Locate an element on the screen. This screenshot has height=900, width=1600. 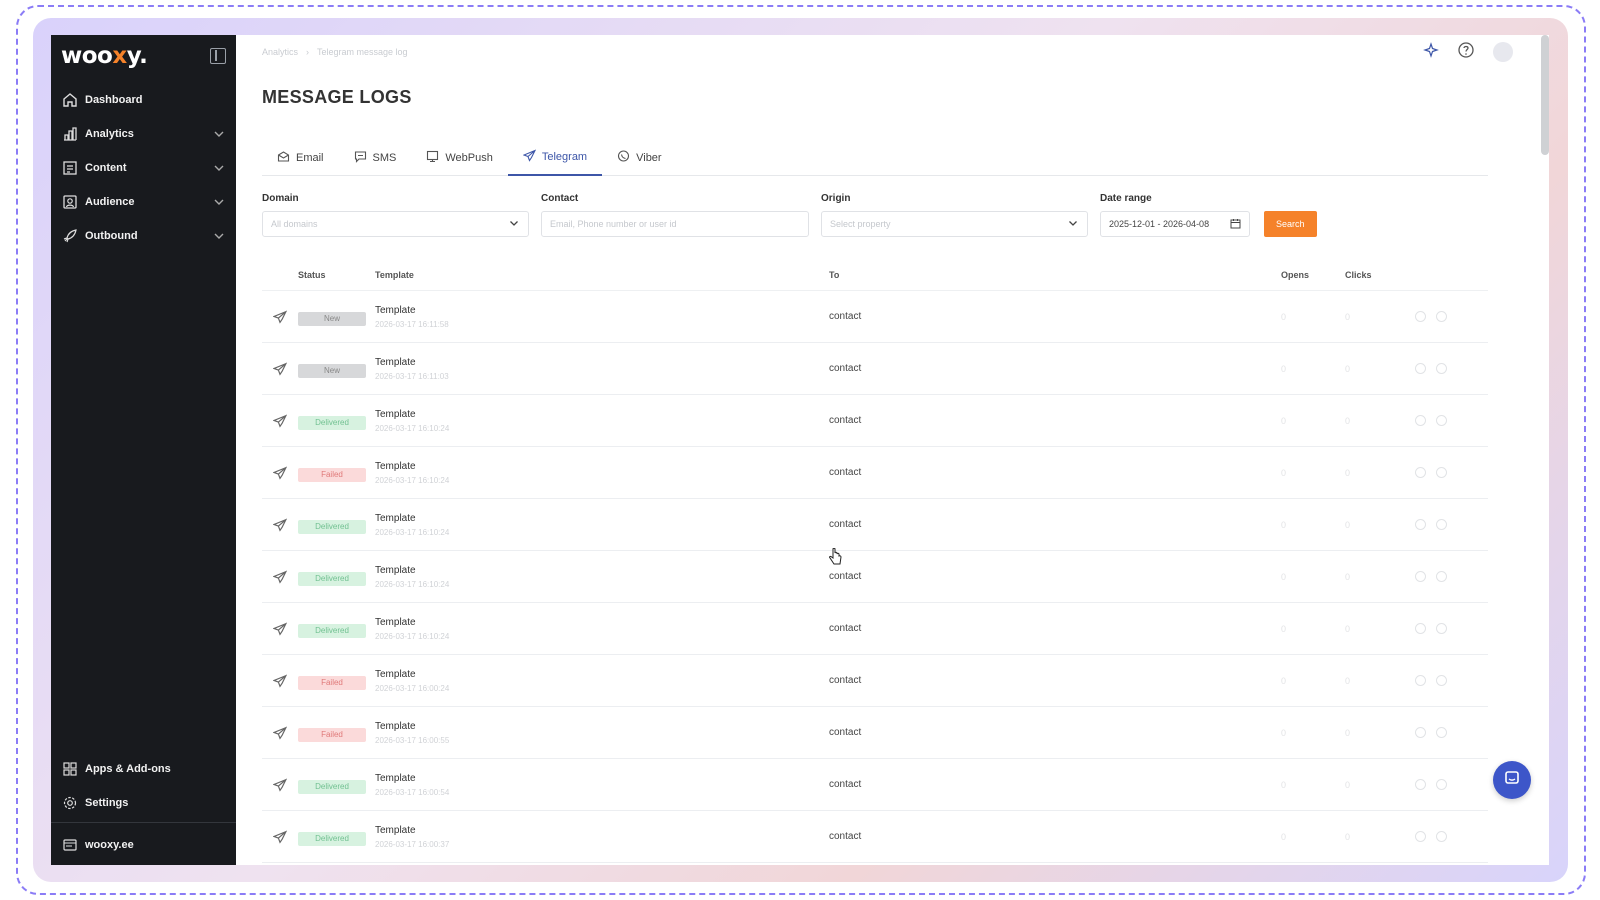
origin-select-value: Select property is located at coordinates (860, 224).